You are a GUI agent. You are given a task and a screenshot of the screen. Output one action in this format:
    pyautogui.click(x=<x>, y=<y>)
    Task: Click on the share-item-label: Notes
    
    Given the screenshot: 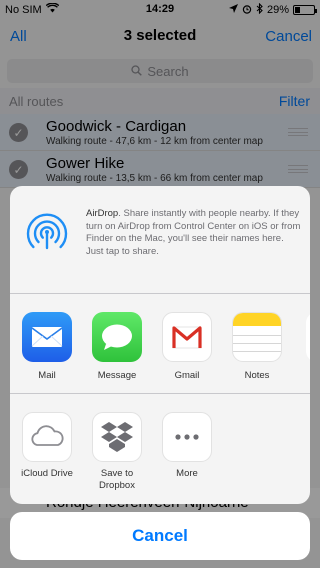 What is the action you would take?
    pyautogui.click(x=257, y=375)
    